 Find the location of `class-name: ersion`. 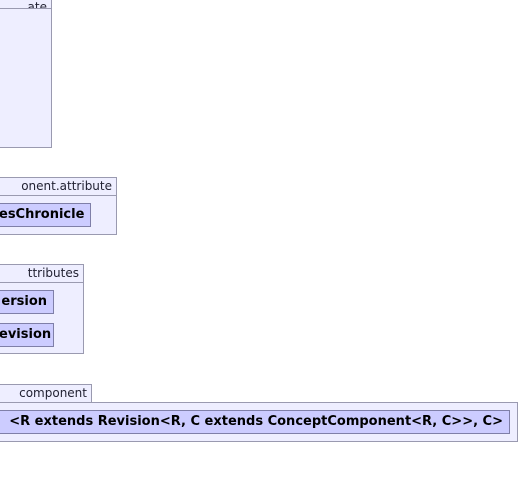

class-name: ersion is located at coordinates (24, 301).